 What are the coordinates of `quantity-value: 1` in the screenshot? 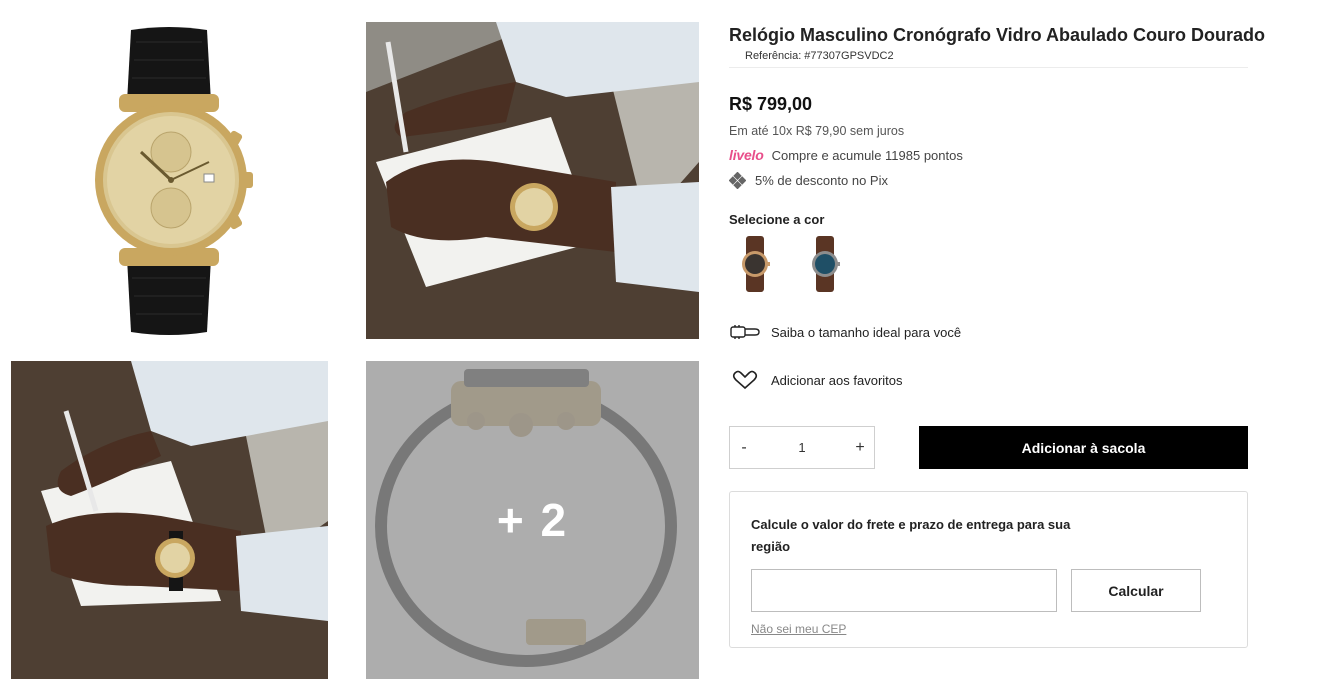 It's located at (802, 447).